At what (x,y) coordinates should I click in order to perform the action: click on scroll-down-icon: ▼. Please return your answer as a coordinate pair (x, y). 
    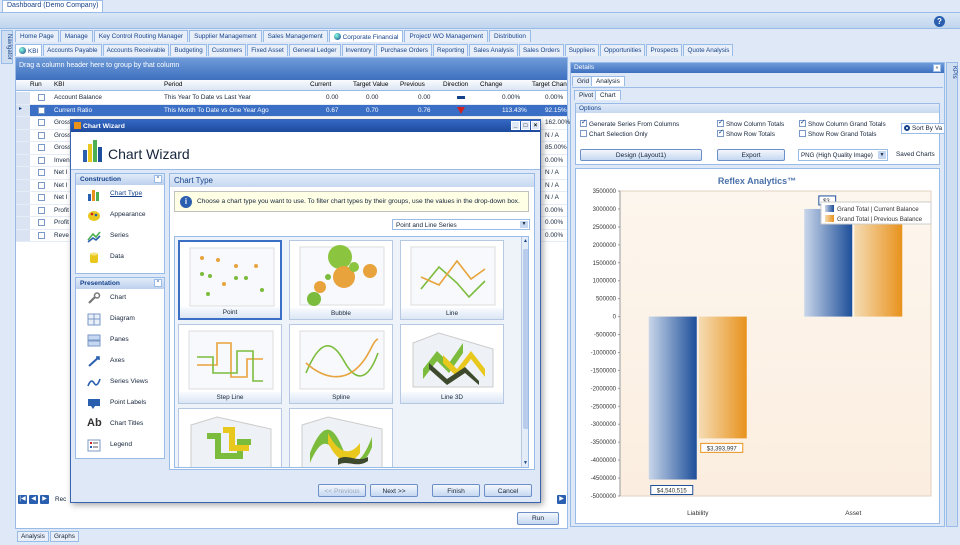
    Looking at the image, I should click on (525, 463).